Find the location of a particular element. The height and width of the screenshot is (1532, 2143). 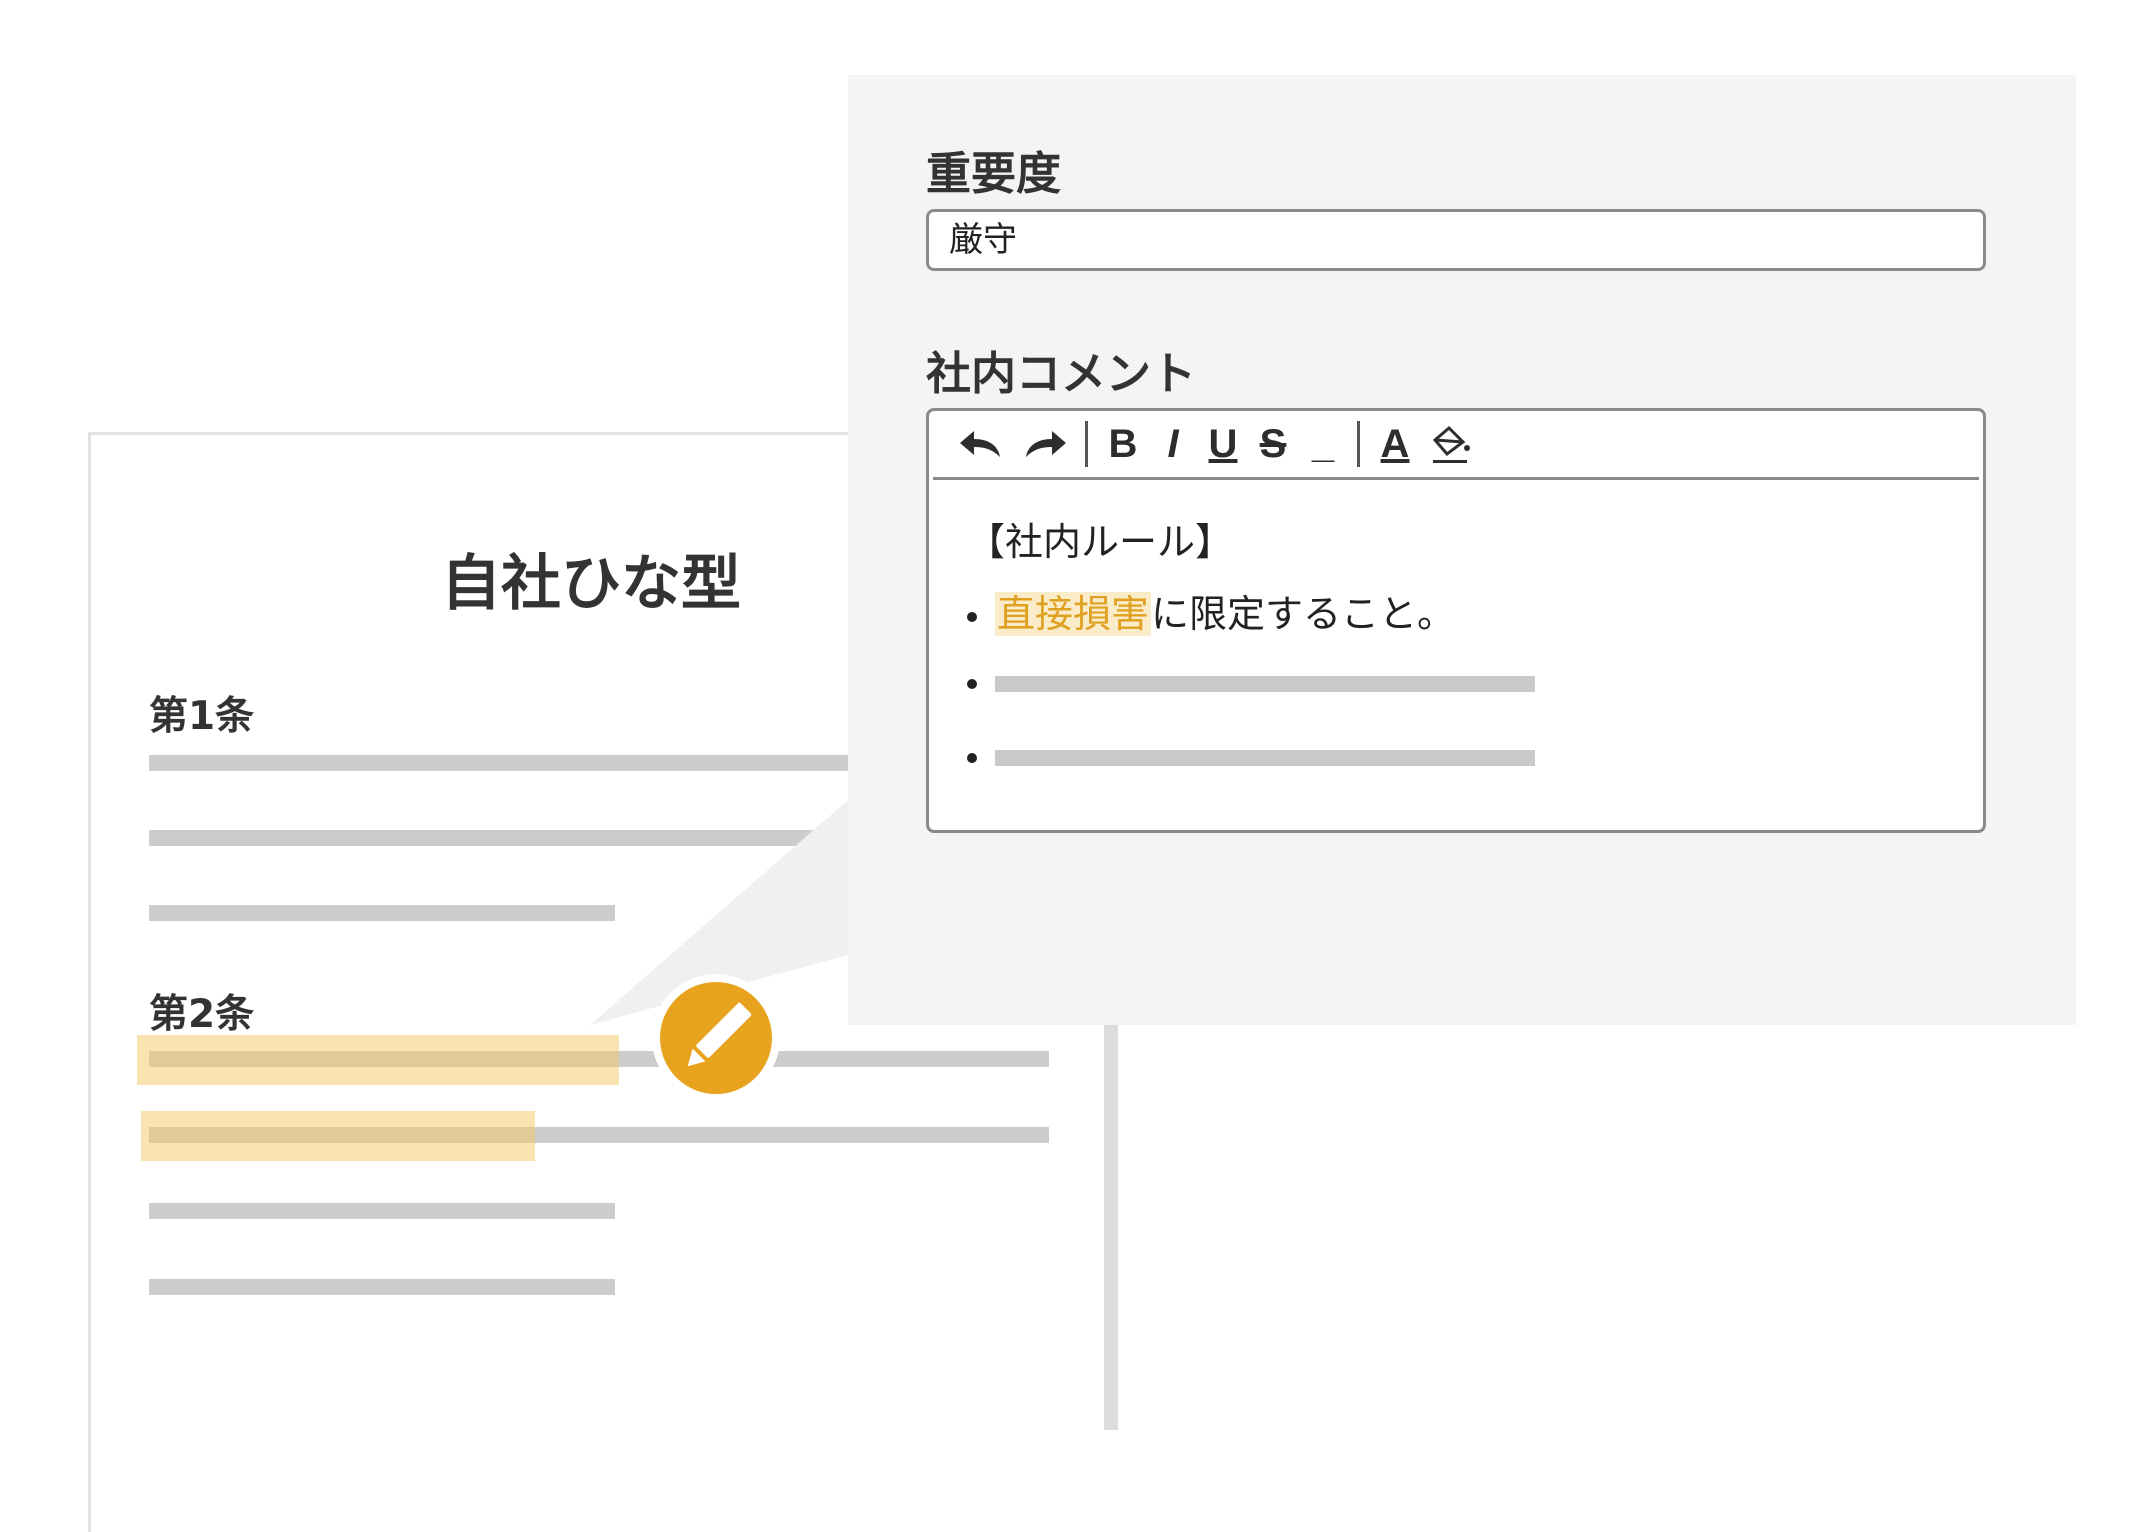

bold-button: B is located at coordinates (1123, 444).